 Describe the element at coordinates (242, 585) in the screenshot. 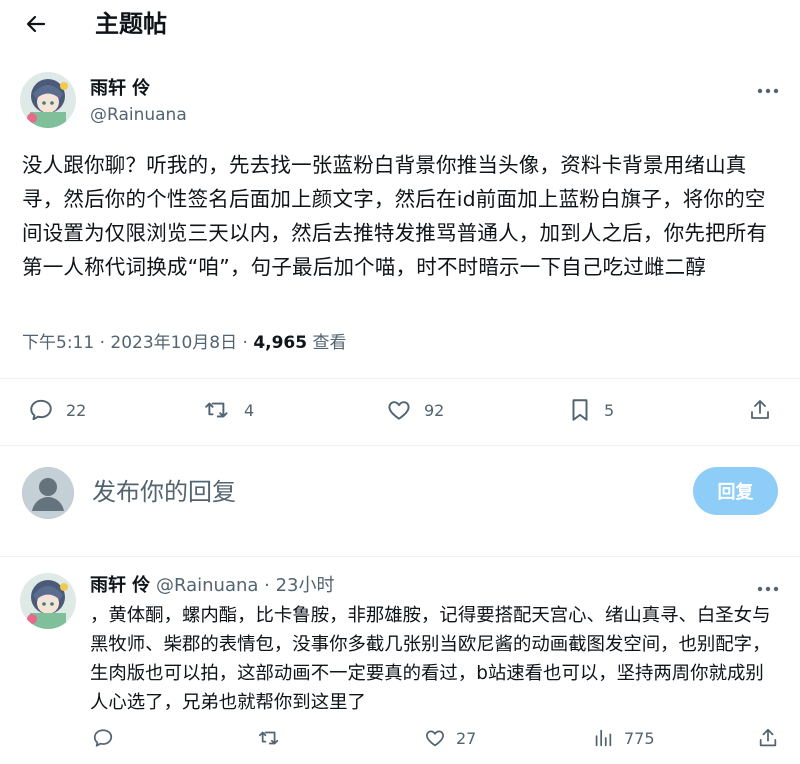

I see `reply-handle-time: @Rainuana · 23小时` at that location.